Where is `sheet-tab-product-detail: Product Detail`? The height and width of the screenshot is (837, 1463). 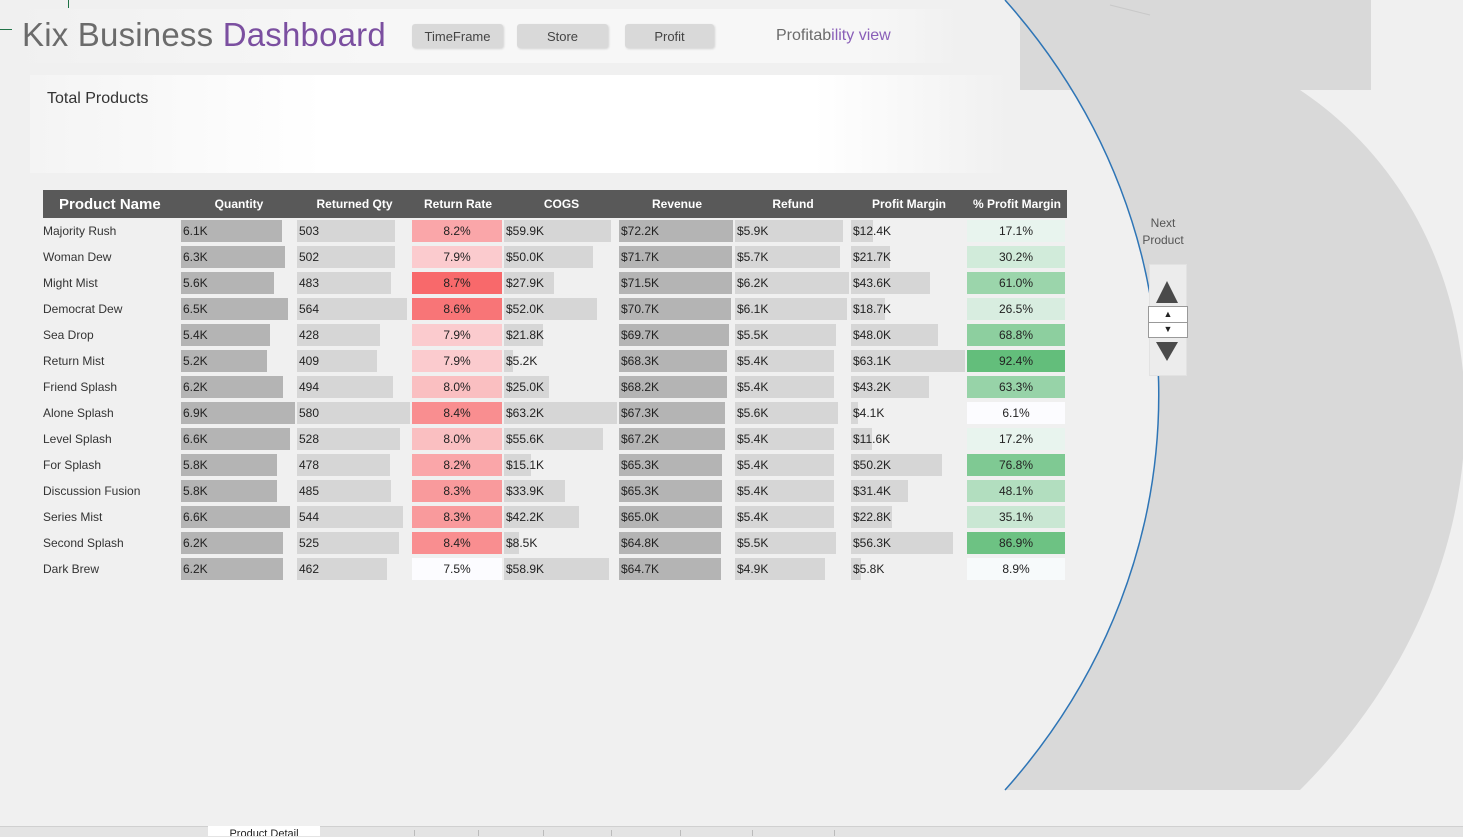 sheet-tab-product-detail: Product Detail is located at coordinates (264, 831).